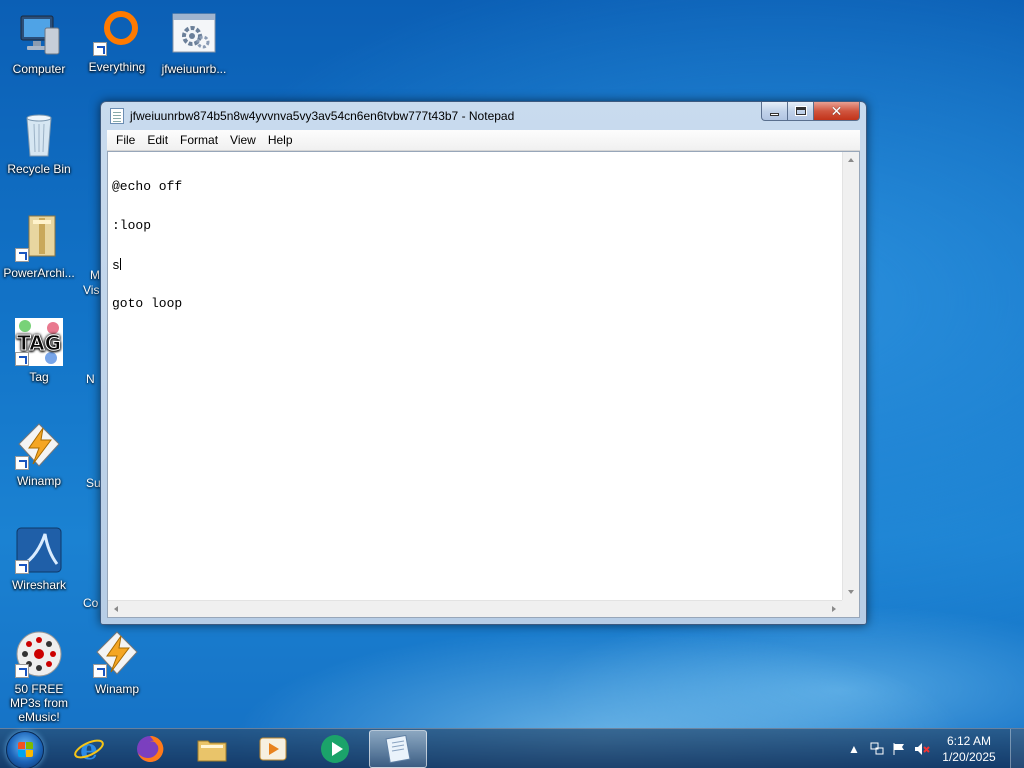 This screenshot has height=768, width=1024. I want to click on action-center-flag-icon, so click(899, 750).